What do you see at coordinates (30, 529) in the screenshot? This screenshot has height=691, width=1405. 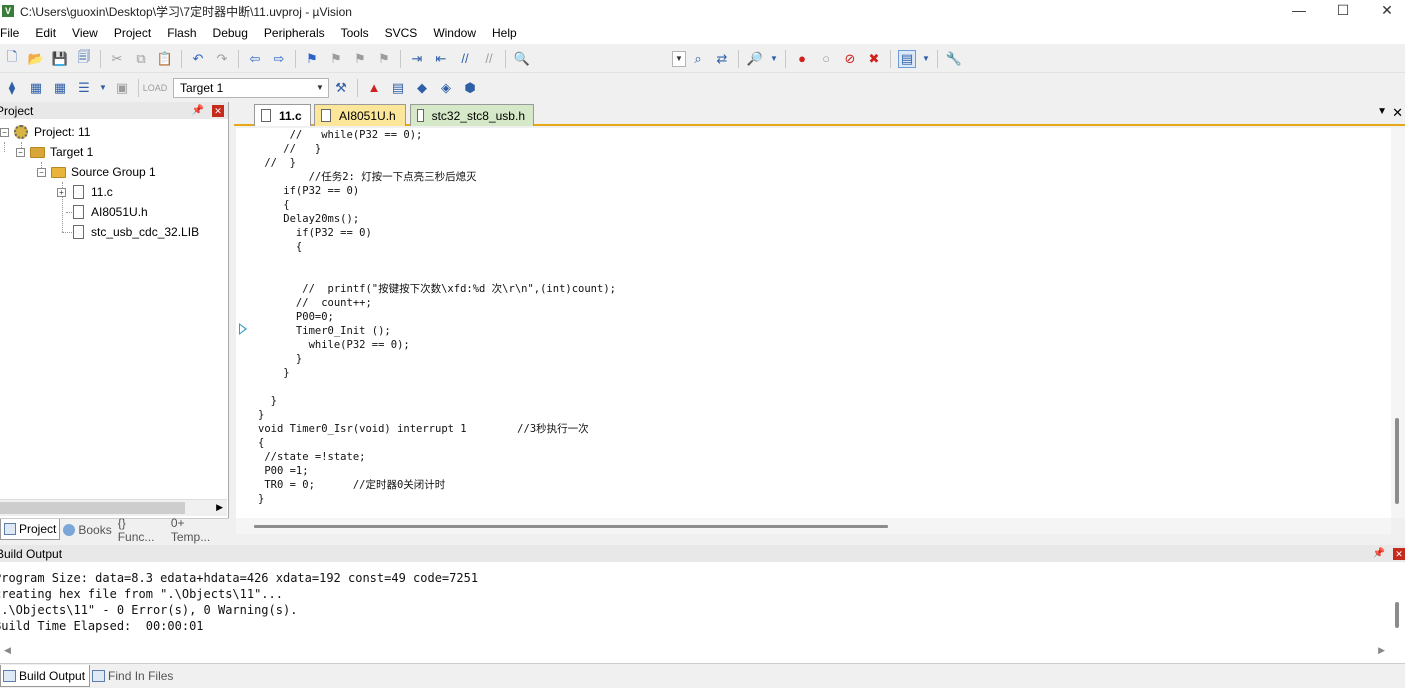 I see `tab-project: Project` at bounding box center [30, 529].